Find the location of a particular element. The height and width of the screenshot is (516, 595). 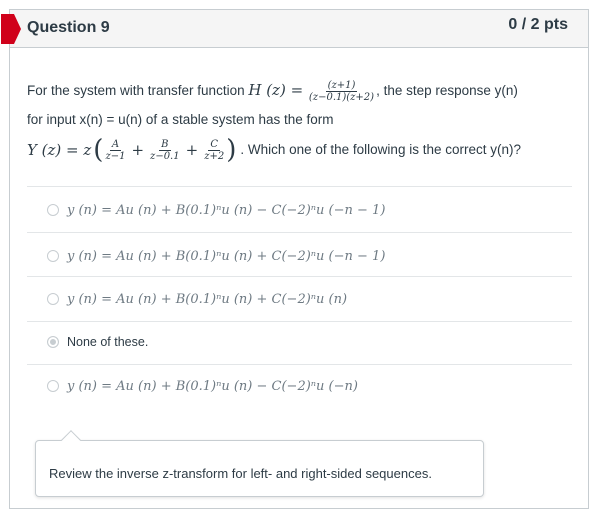

question-header: Question 9 0 / 2 pts is located at coordinates (294, 29).